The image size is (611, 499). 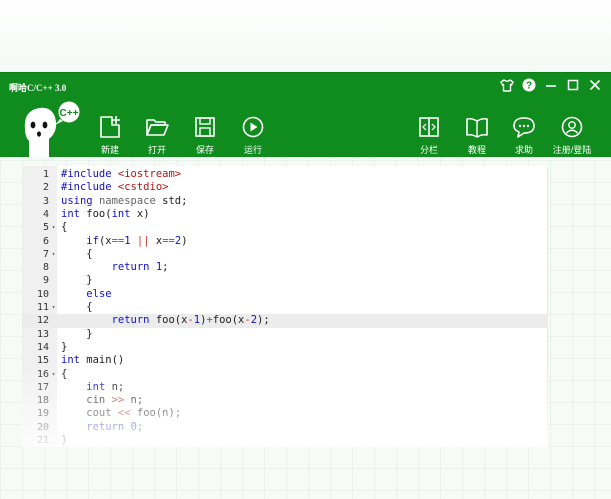 What do you see at coordinates (42, 347) in the screenshot?
I see `line-number: 14` at bounding box center [42, 347].